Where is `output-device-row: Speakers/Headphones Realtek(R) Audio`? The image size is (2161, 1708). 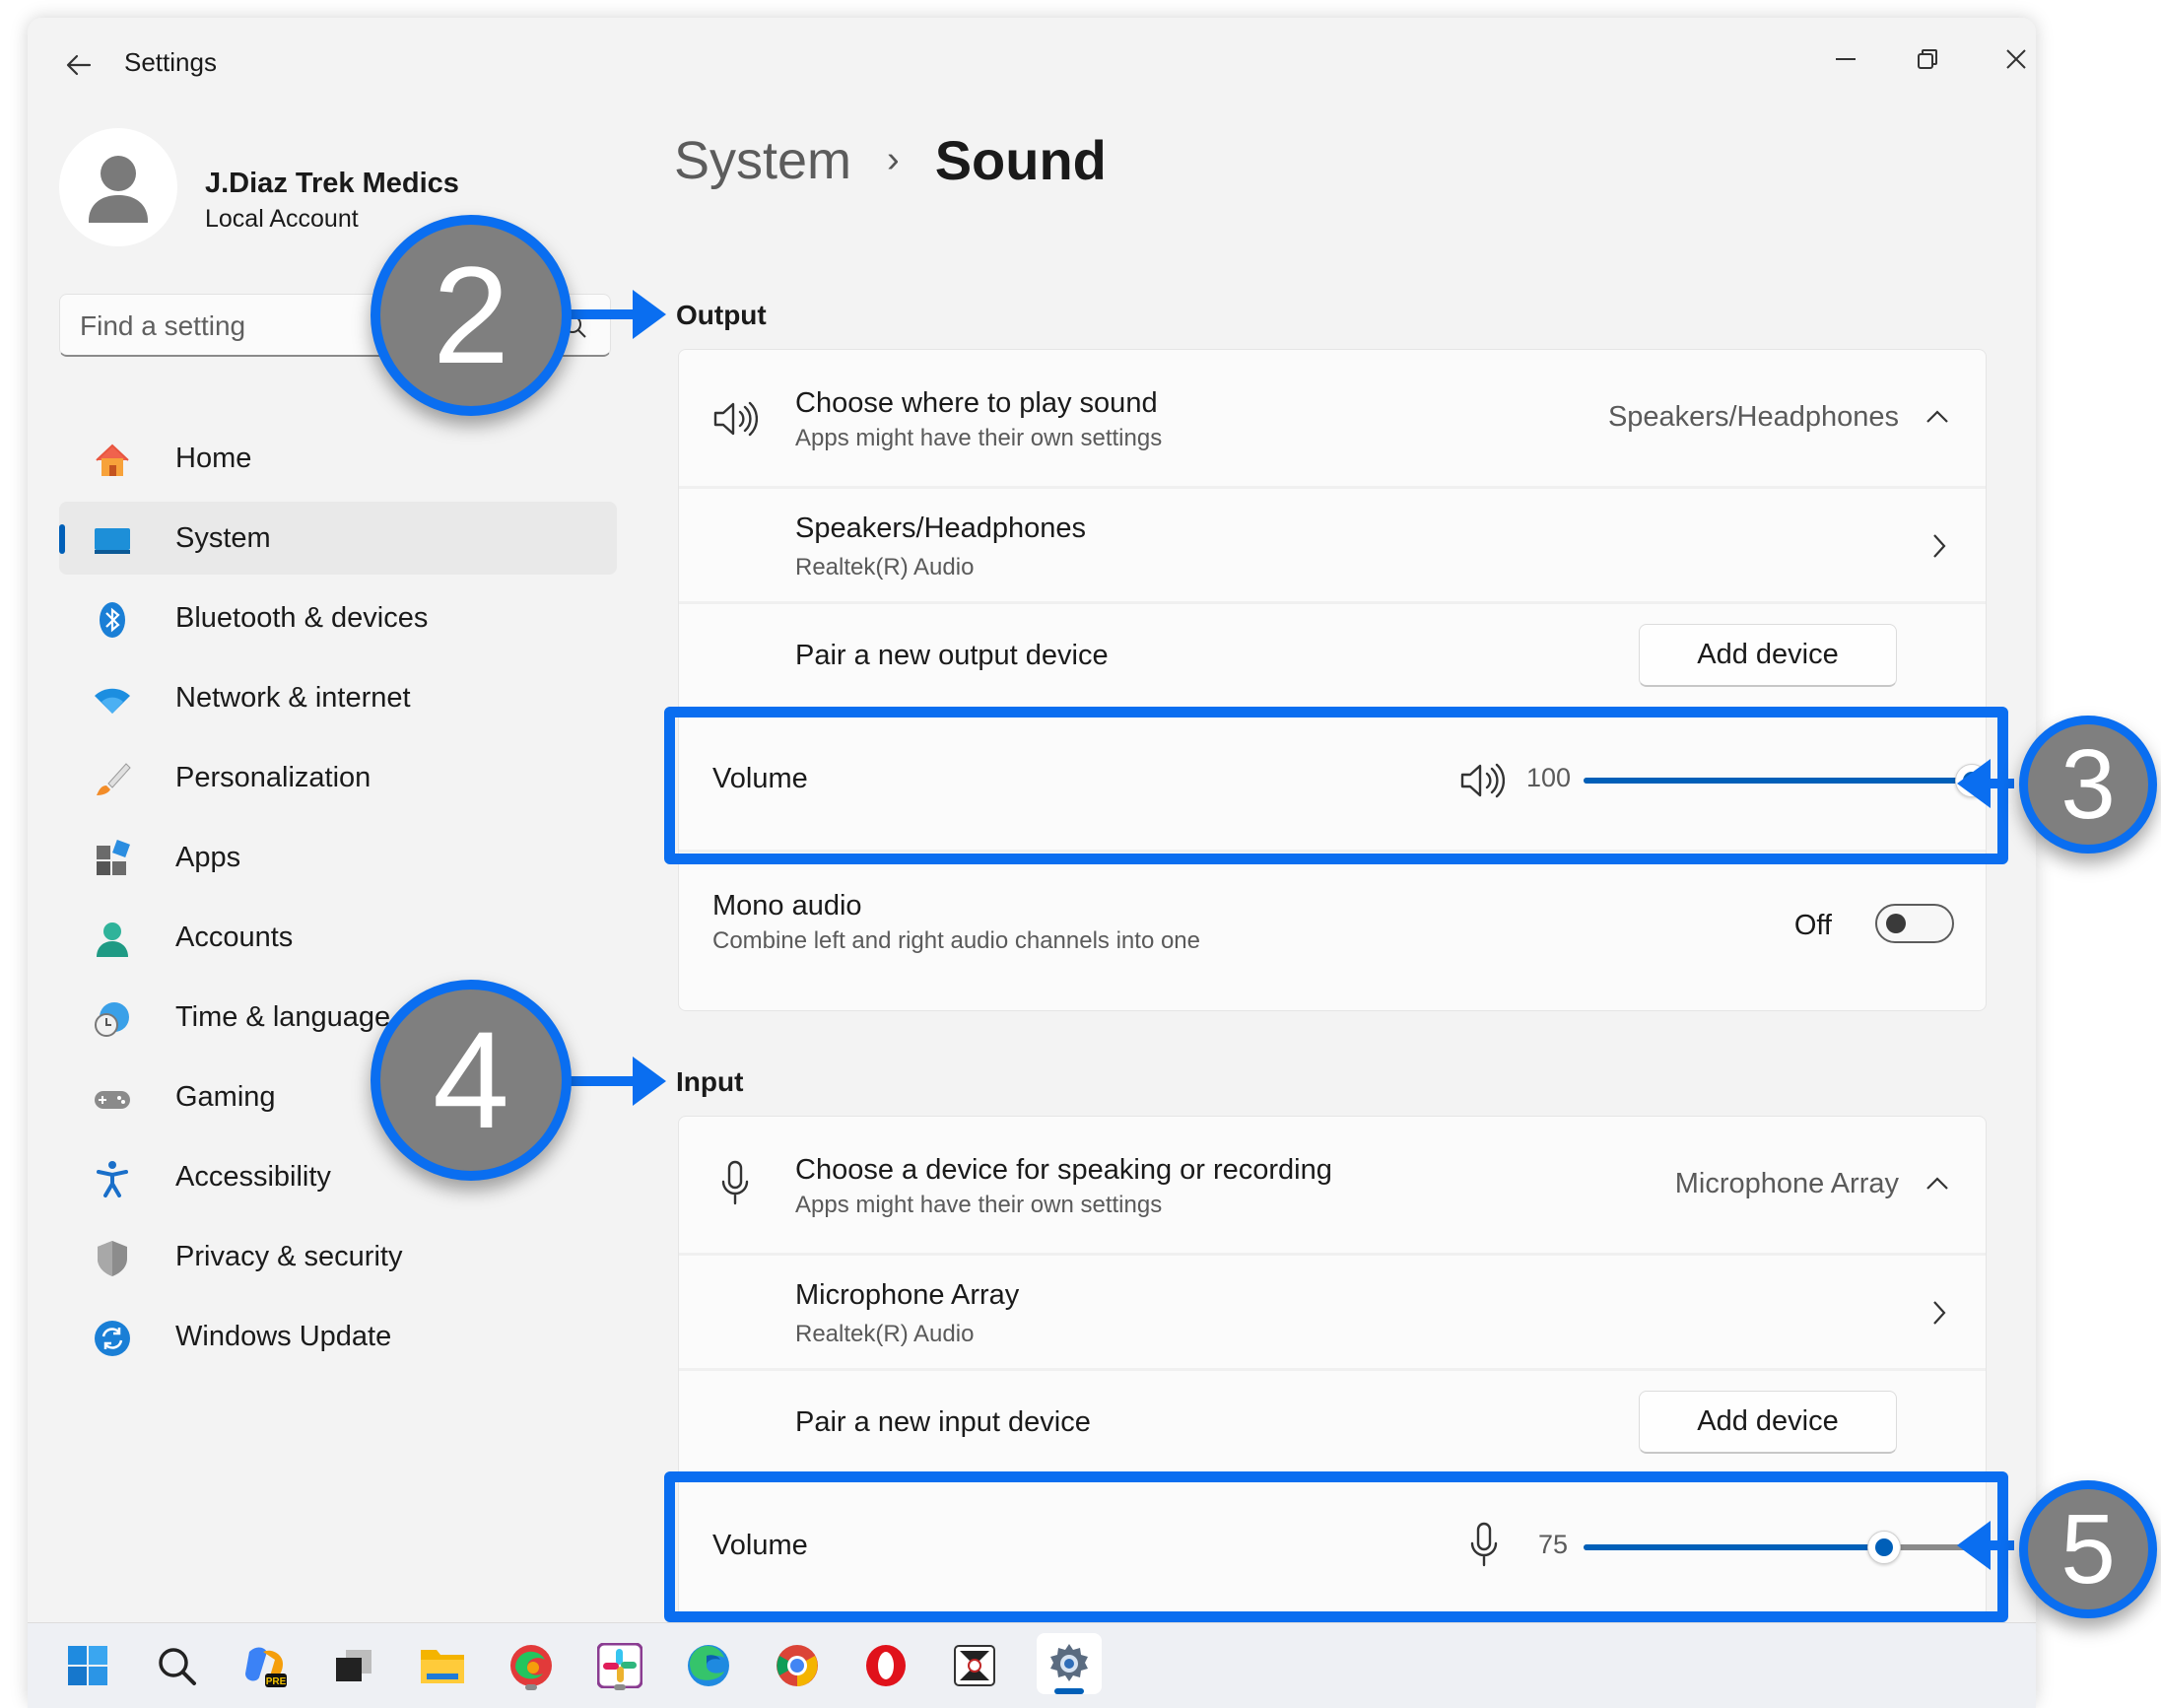 output-device-row: Speakers/Headphones Realtek(R) Audio is located at coordinates (1332, 545).